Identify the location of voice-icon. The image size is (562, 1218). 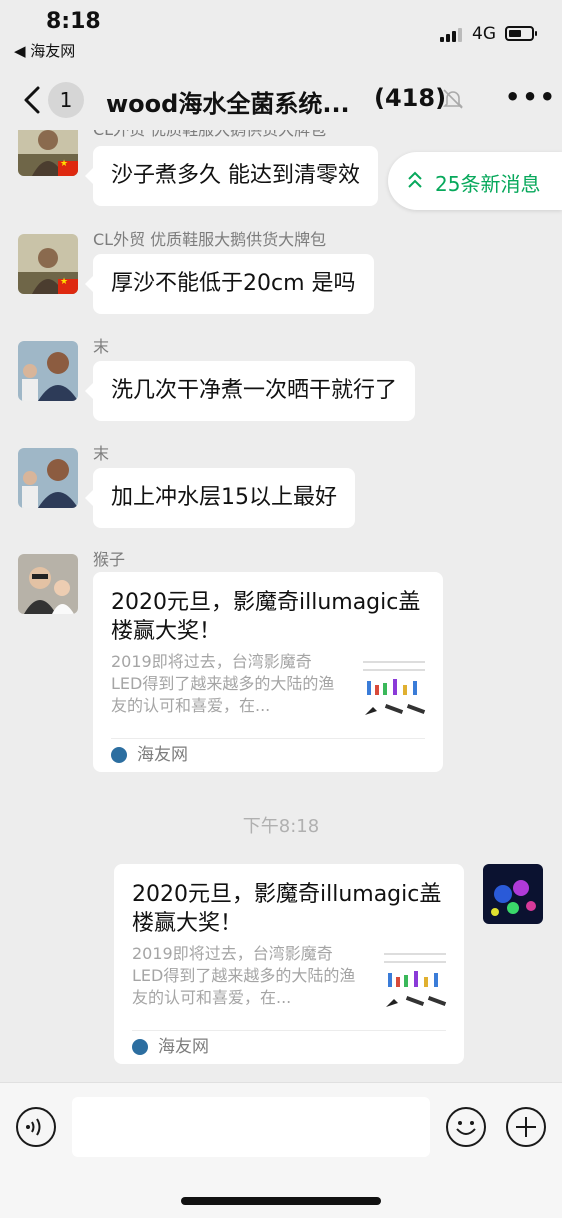
(33, 1127).